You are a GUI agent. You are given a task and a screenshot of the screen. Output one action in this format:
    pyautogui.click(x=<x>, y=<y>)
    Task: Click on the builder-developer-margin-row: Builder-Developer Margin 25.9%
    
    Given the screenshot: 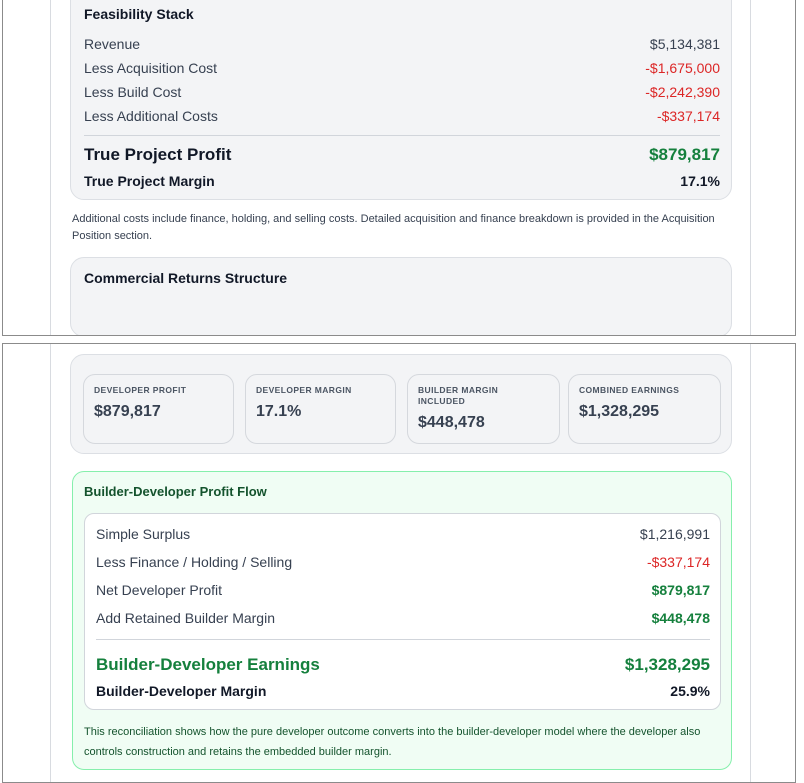 What is the action you would take?
    pyautogui.click(x=403, y=691)
    